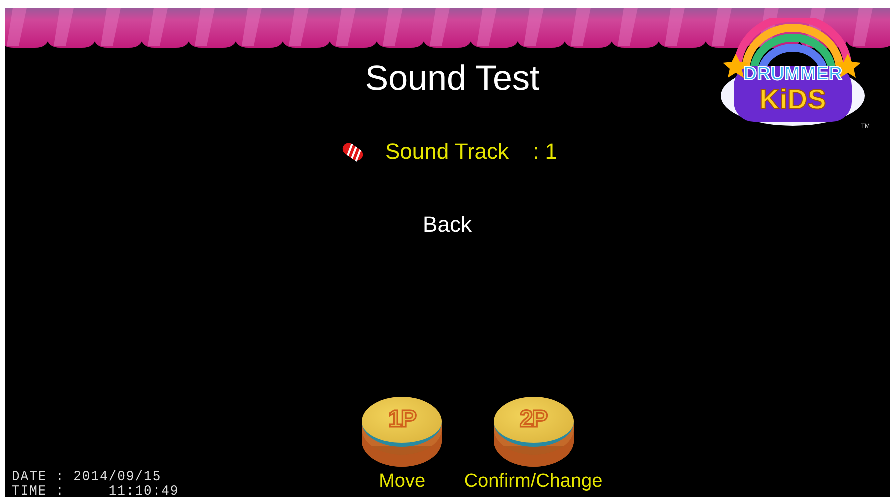  What do you see at coordinates (452, 79) in the screenshot?
I see `screen-title: Sound Test` at bounding box center [452, 79].